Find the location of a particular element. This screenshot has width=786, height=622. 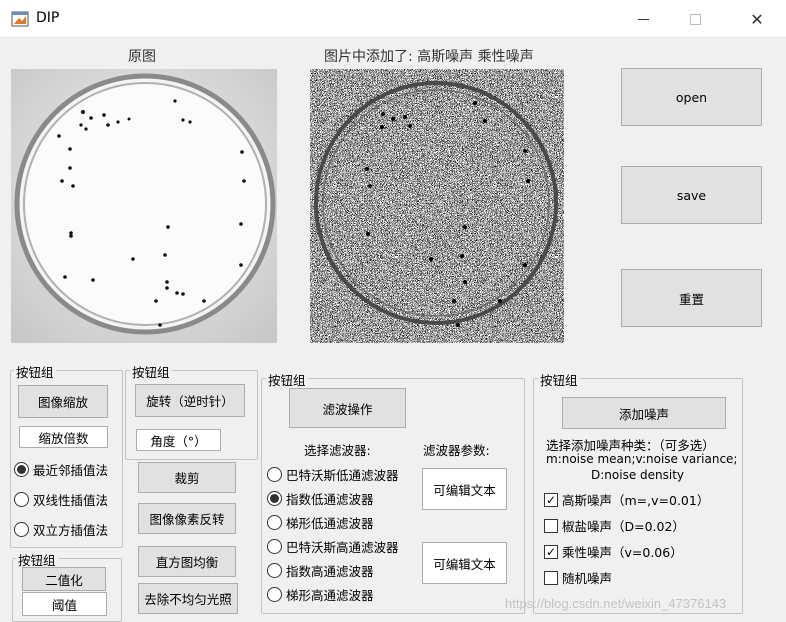

filter-param-field-2: 可编辑文本 is located at coordinates (464, 563).